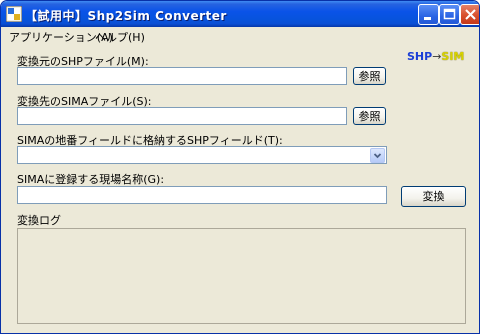  What do you see at coordinates (120, 37) in the screenshot?
I see `menu-help: ヘルプ(H)` at bounding box center [120, 37].